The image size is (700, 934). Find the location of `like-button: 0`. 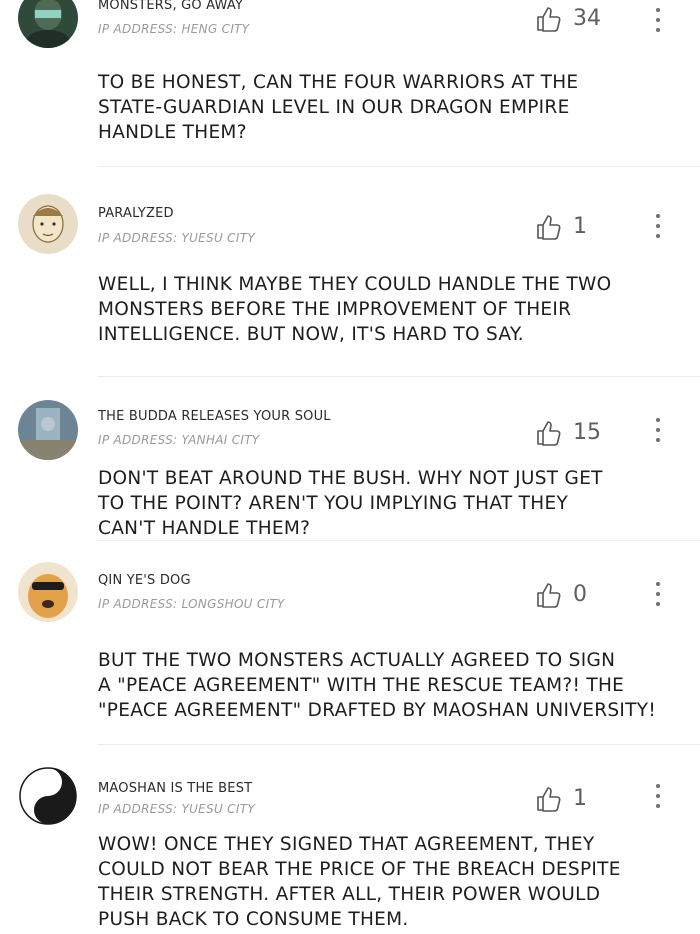

like-button: 0 is located at coordinates (560, 595).